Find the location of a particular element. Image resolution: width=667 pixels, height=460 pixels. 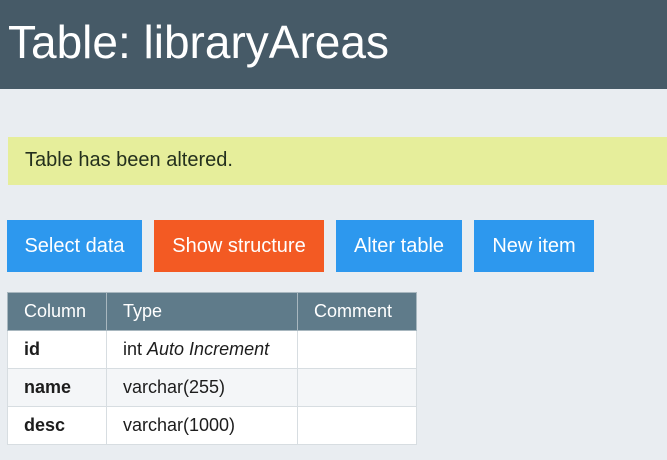

column-header-type: Type is located at coordinates (202, 311).